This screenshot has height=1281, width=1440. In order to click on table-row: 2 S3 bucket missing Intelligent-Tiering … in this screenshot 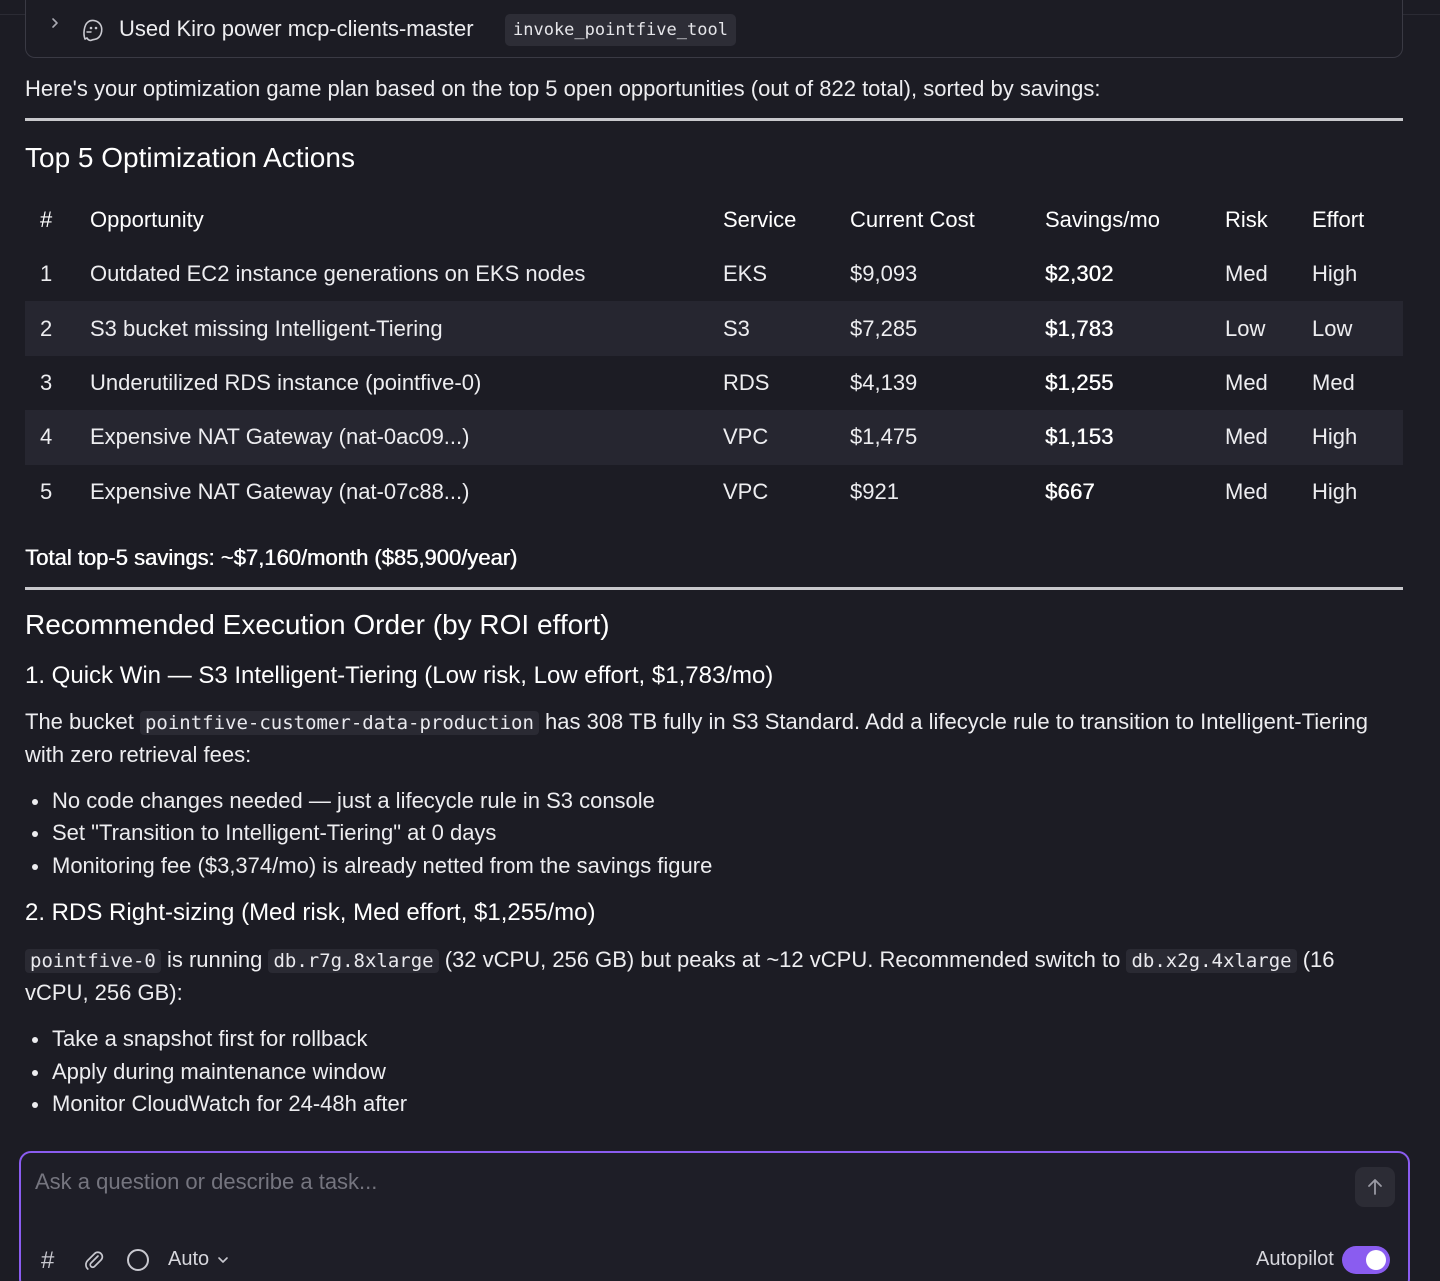, I will do `click(714, 328)`.